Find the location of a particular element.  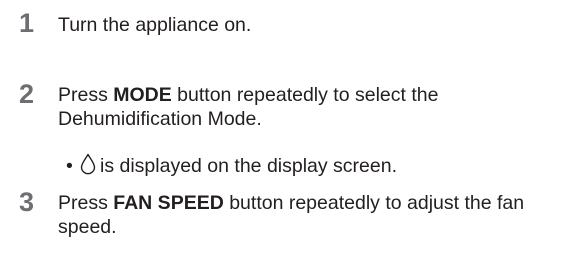

step-number: 3 is located at coordinates (27, 202).